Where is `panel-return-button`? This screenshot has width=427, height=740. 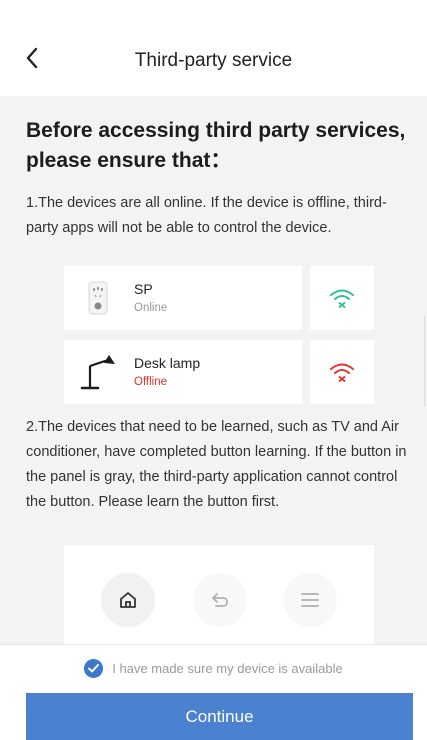 panel-return-button is located at coordinates (220, 600).